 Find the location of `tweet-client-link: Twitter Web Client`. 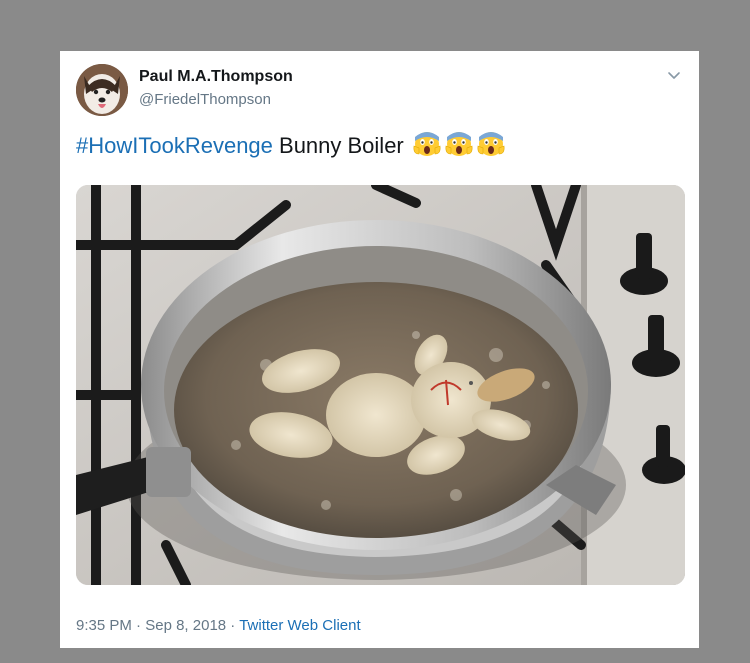

tweet-client-link: Twitter Web Client is located at coordinates (299, 625).